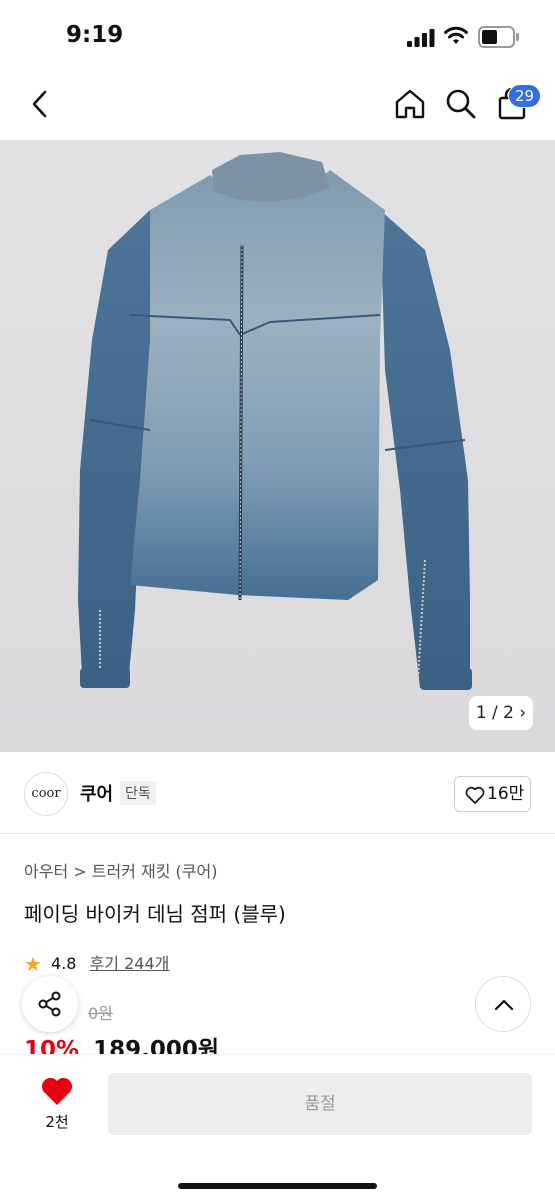 The height and width of the screenshot is (1200, 555). I want to click on original-price: 0원, so click(100, 1013).